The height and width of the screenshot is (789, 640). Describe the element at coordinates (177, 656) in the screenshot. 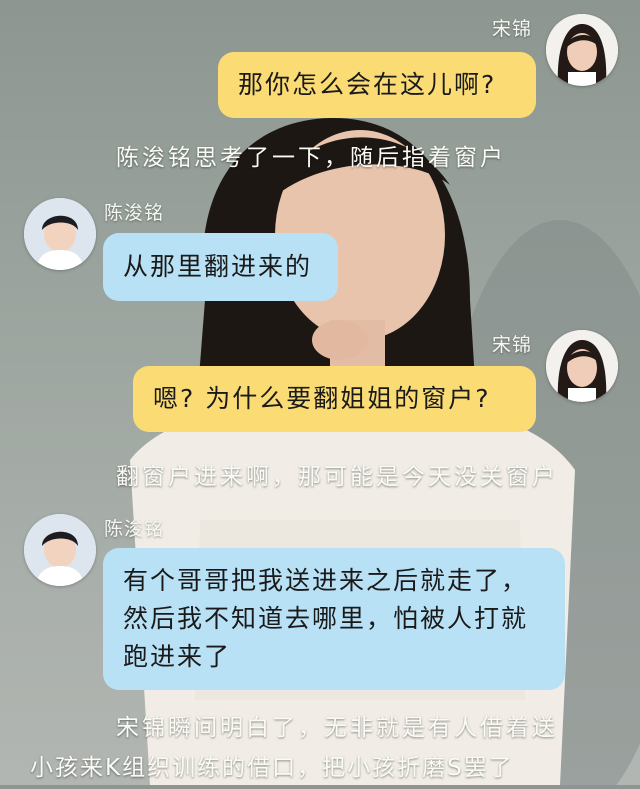

I see `message-line: 跑进来了` at that location.